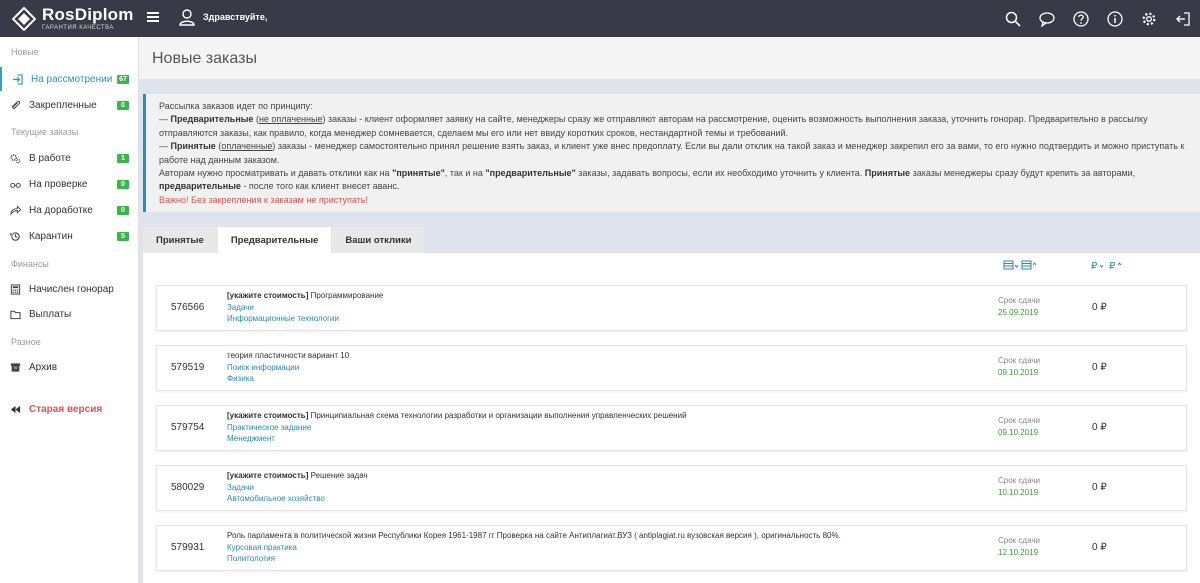 Image resolution: width=1200 pixels, height=583 pixels. Describe the element at coordinates (320, 186) in the screenshot. I see `text: - после того как клиент внесет аванс.` at that location.